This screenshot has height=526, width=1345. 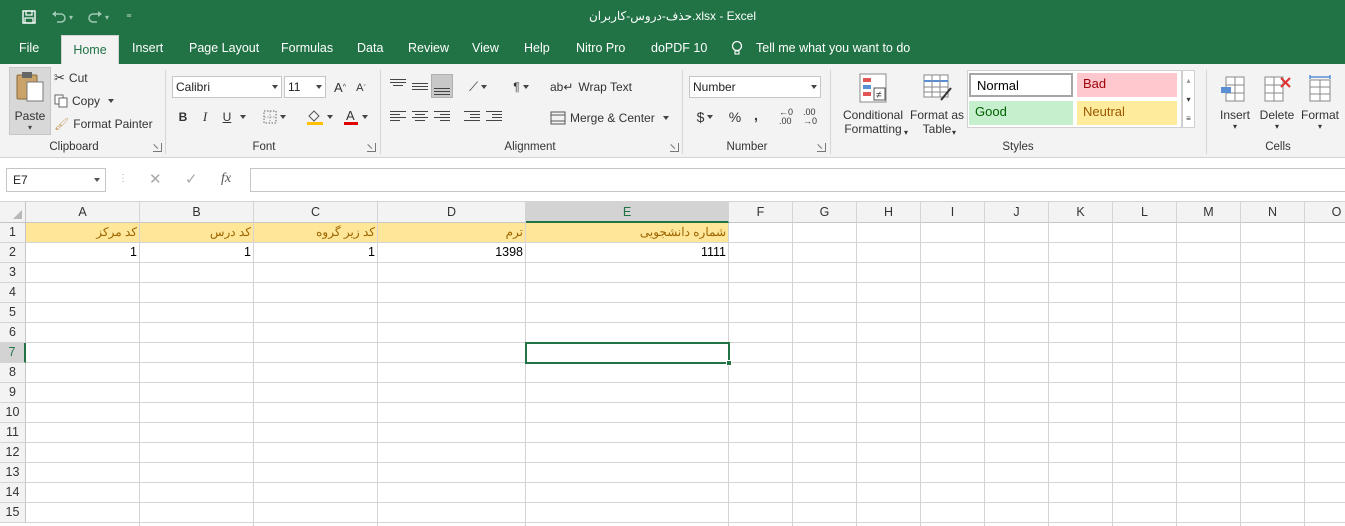 I want to click on clipboard-launcher-icon, so click(x=157, y=147).